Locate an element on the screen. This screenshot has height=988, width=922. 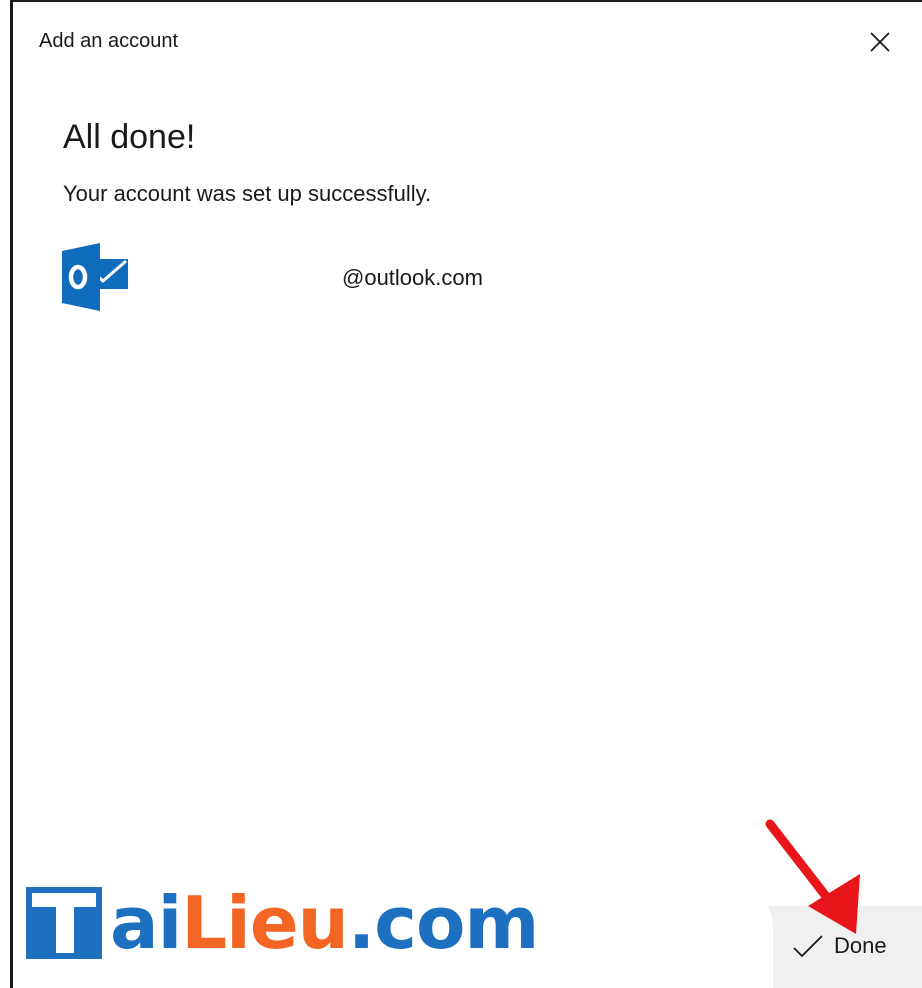
red-arrow-annotation is located at coordinates (812, 876).